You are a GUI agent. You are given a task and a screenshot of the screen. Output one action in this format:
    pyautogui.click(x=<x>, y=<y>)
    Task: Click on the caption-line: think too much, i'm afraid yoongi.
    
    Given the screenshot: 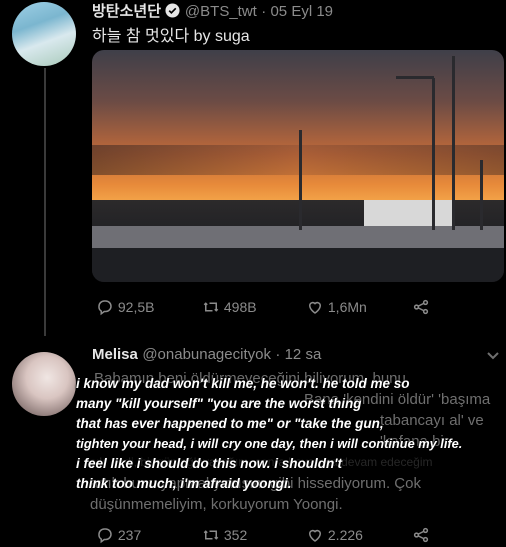 What is the action you would take?
    pyautogui.click(x=184, y=483)
    